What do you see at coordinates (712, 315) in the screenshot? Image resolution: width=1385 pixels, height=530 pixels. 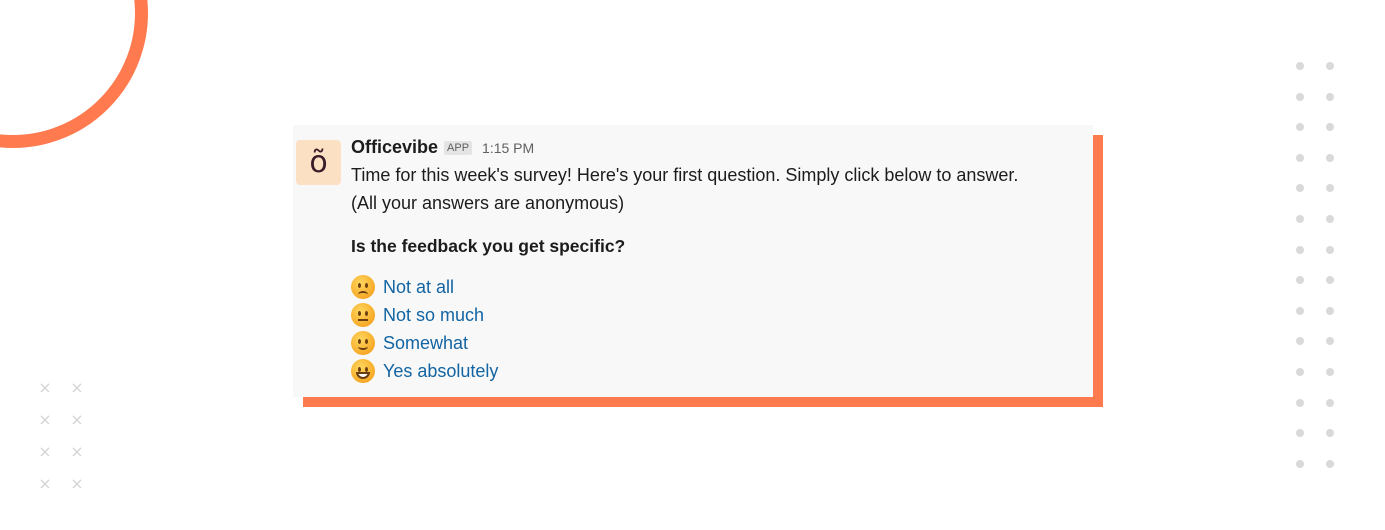 I see `answer-option-not-so-much: Not so much` at bounding box center [712, 315].